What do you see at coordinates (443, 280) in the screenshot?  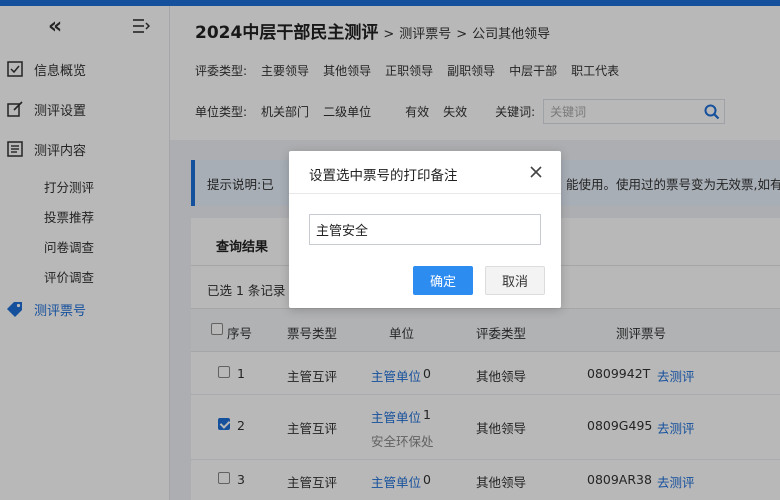 I see `confirm-button: 确定` at bounding box center [443, 280].